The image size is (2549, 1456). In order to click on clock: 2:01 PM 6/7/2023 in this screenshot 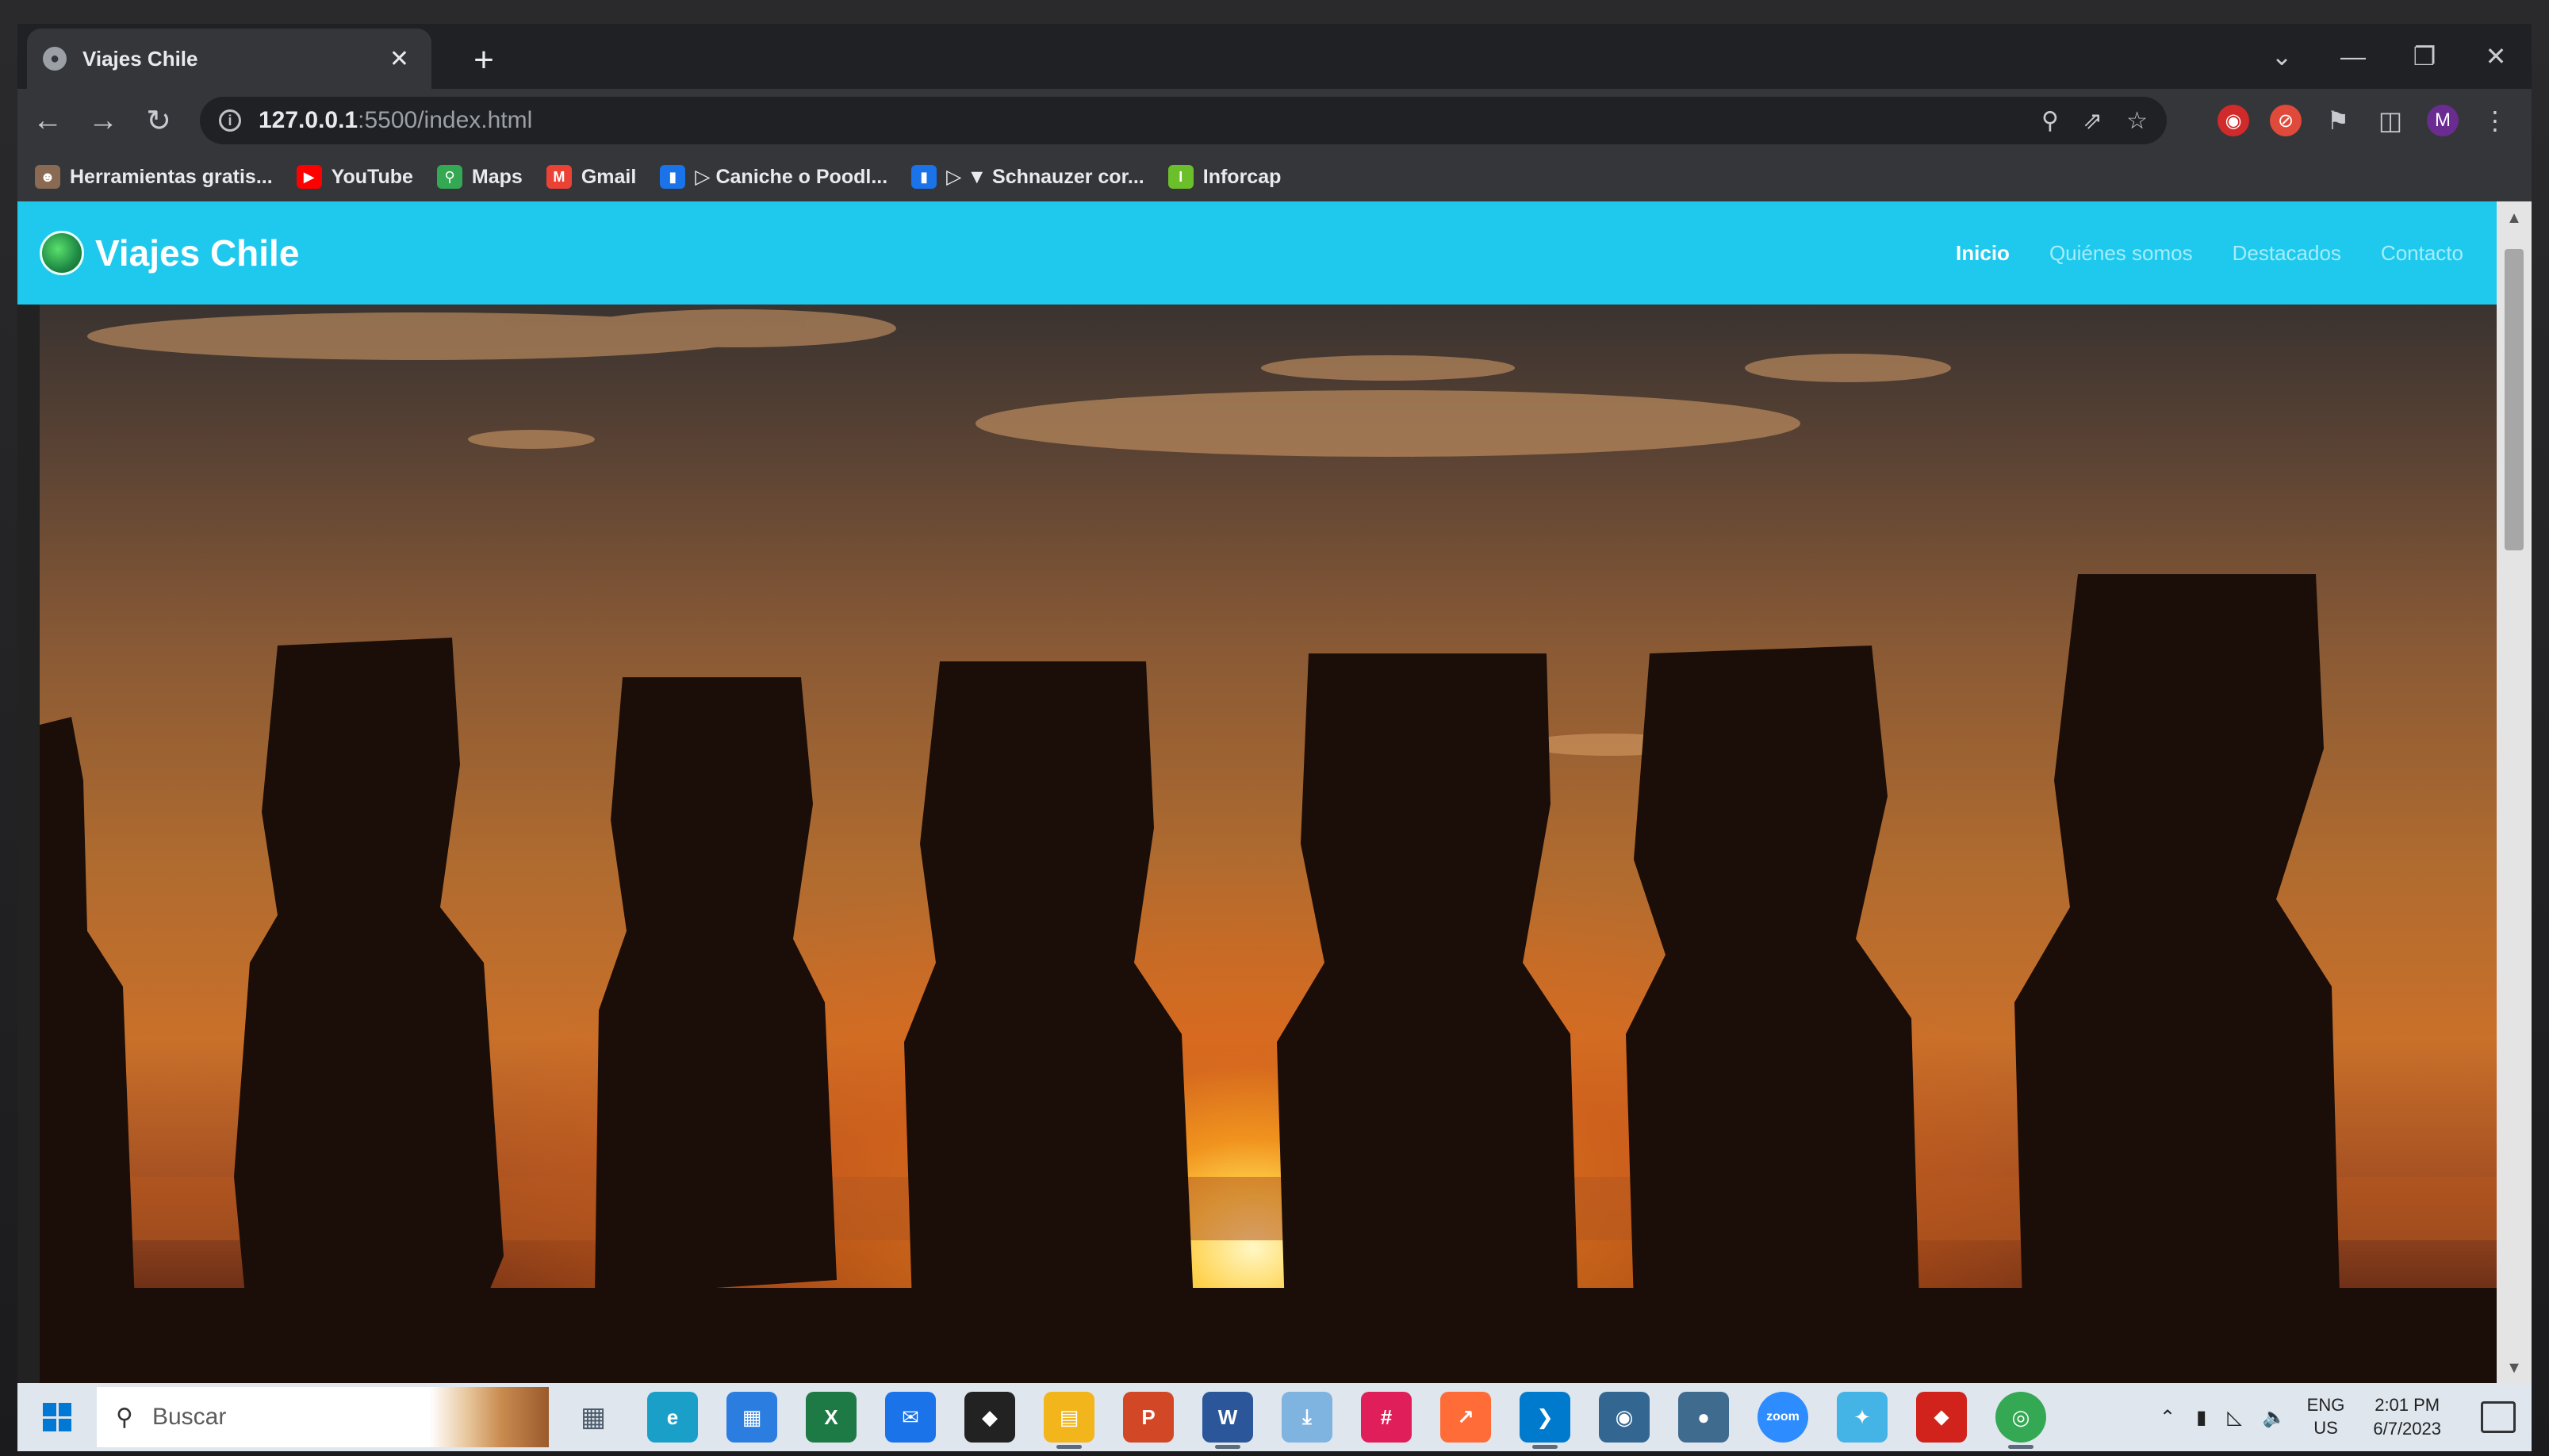, I will do `click(2407, 1416)`.